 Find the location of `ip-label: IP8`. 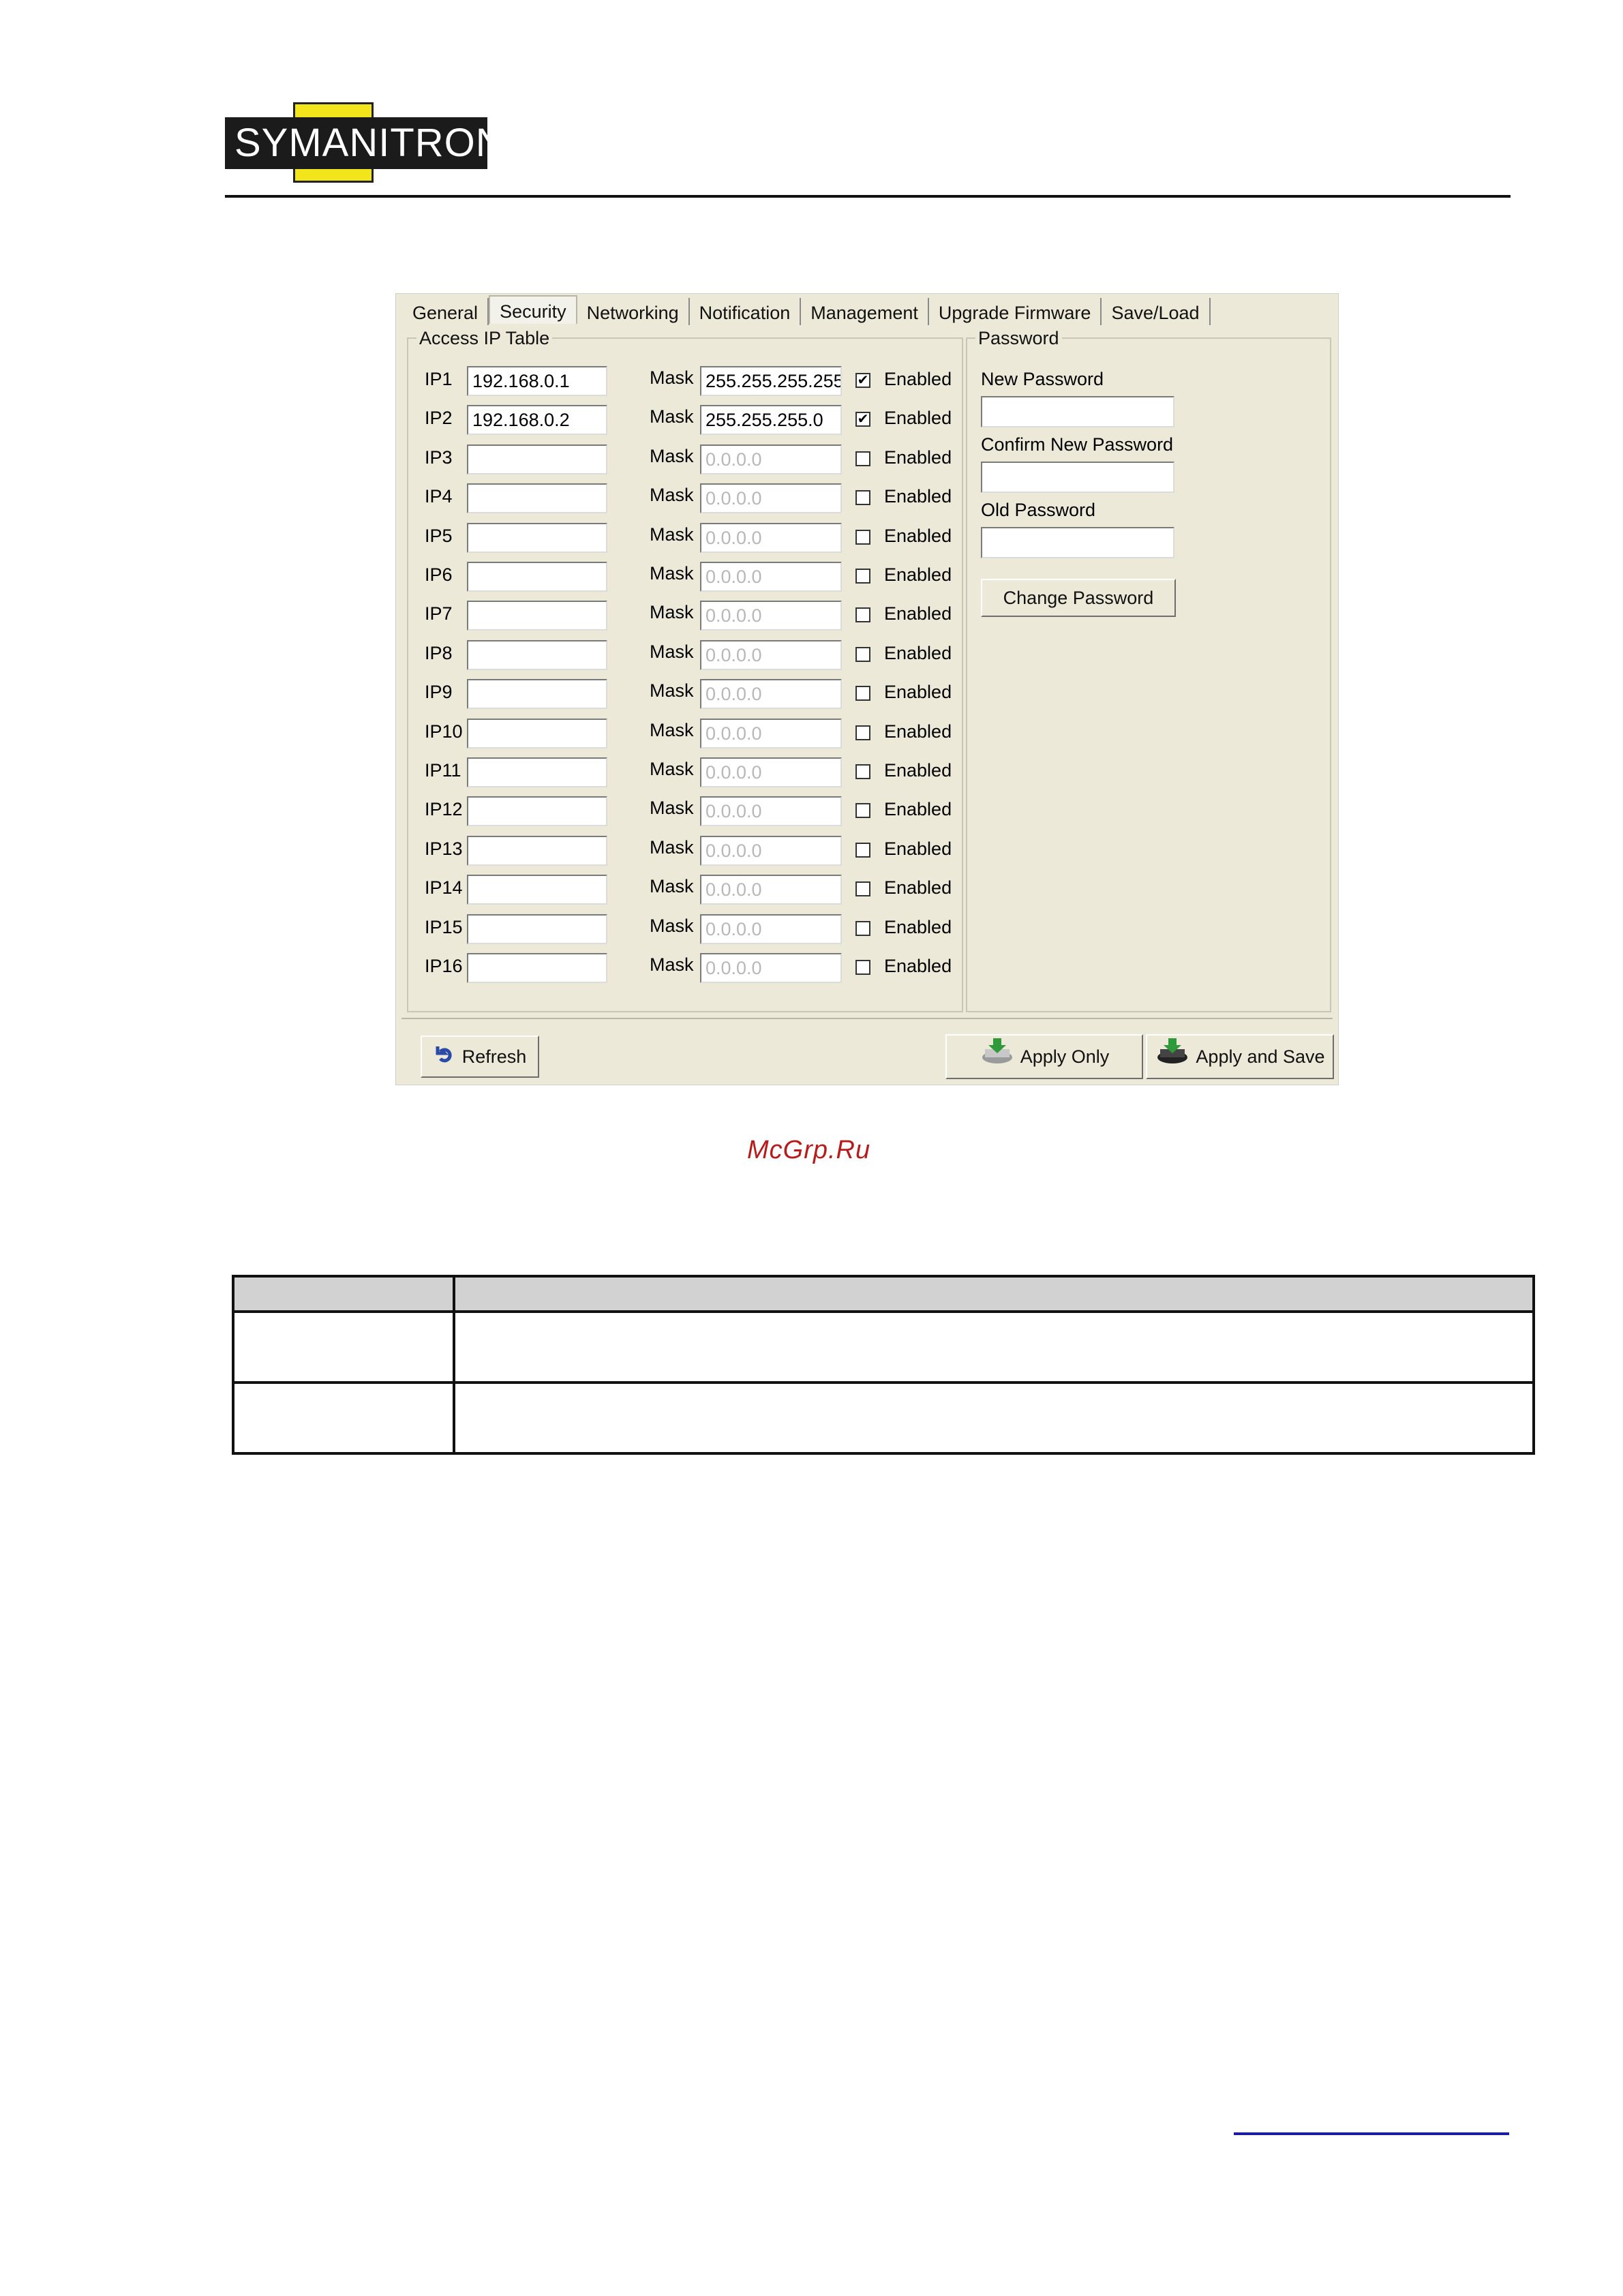

ip-label: IP8 is located at coordinates (439, 652).